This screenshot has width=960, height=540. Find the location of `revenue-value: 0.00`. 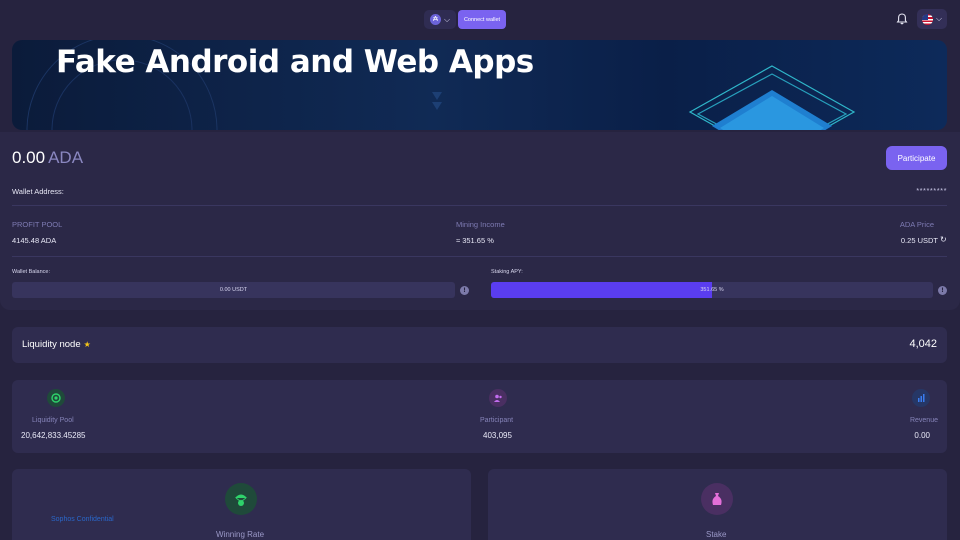

revenue-value: 0.00 is located at coordinates (922, 435).